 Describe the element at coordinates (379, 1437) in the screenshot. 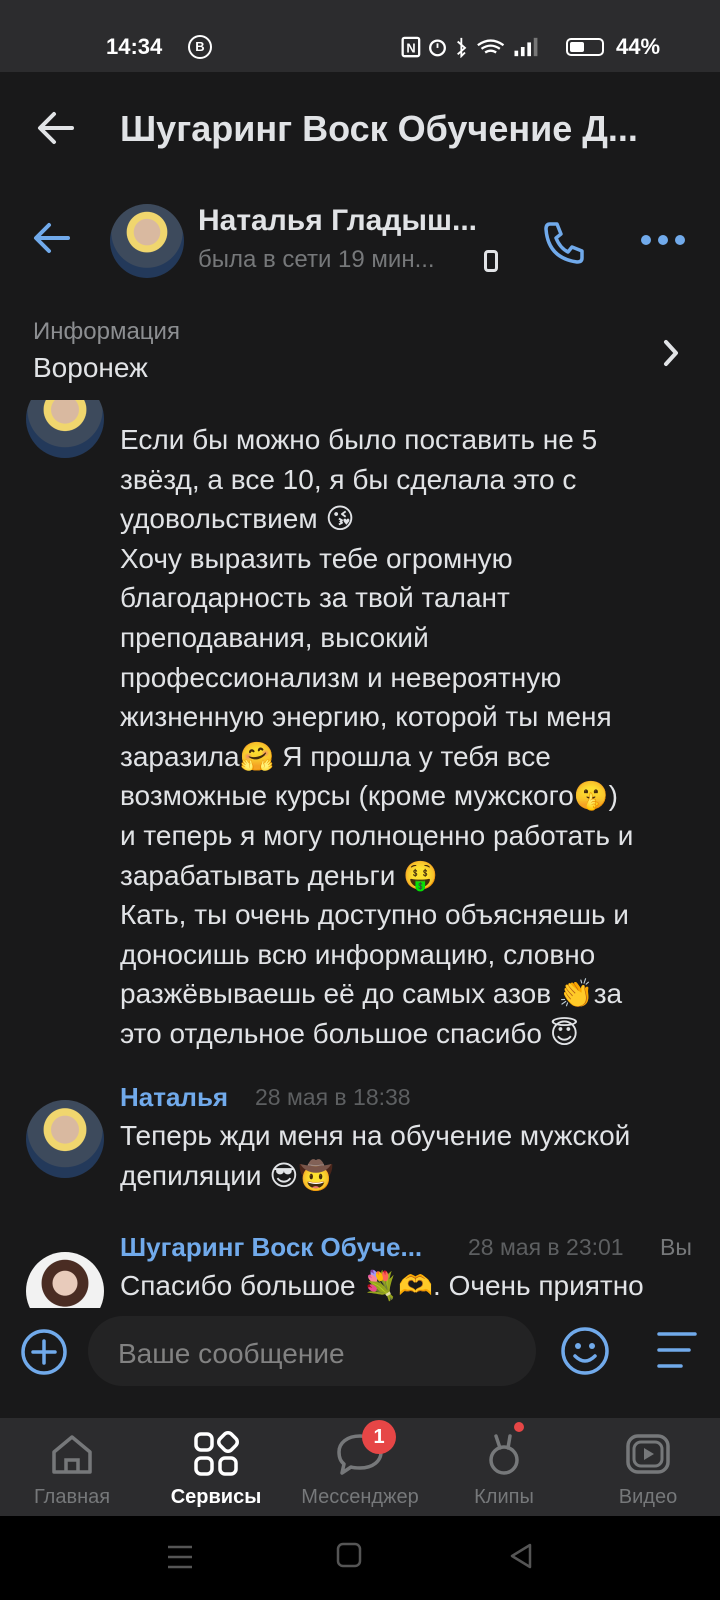

I see `messenger-badge: 1` at that location.